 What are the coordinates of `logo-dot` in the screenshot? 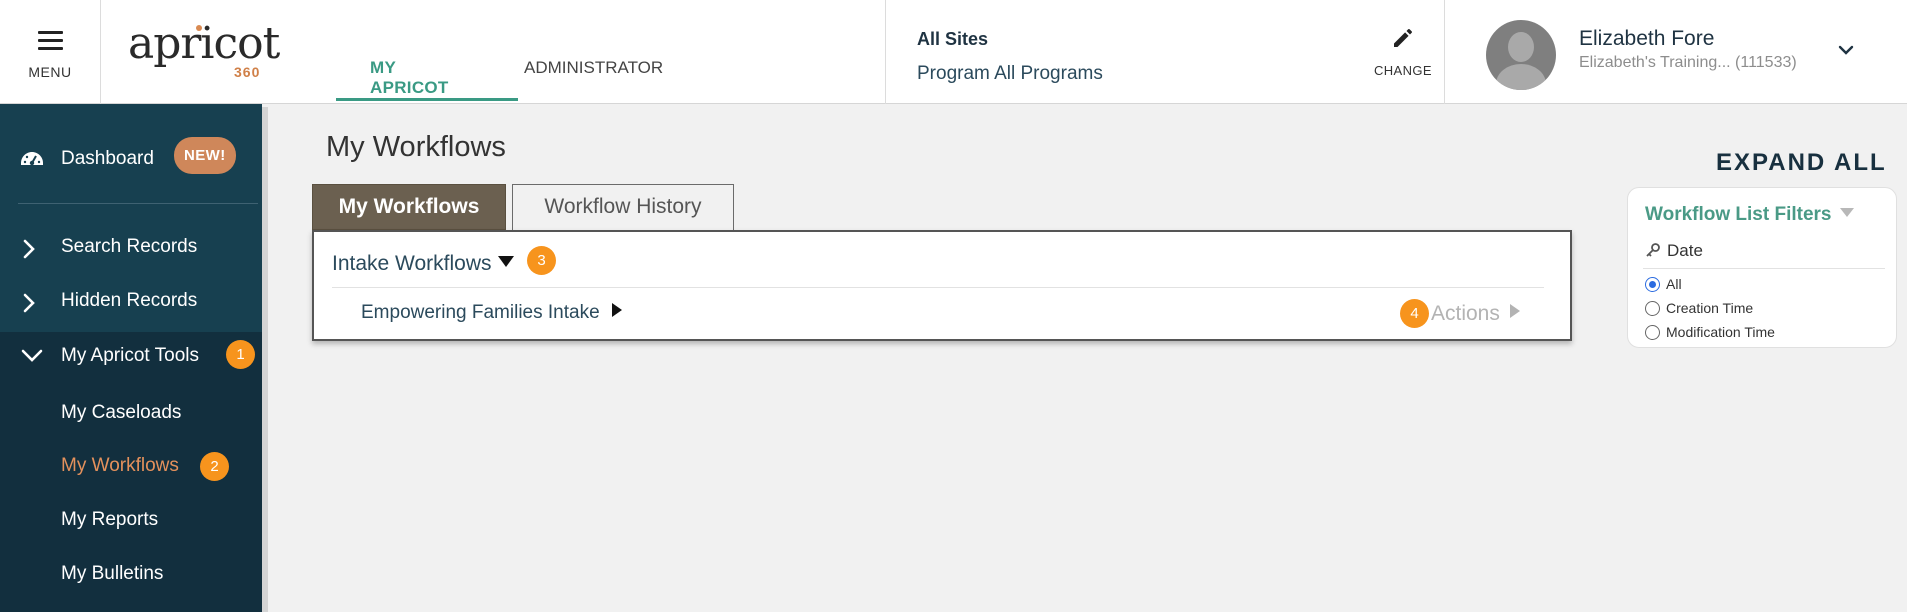 It's located at (199, 28).